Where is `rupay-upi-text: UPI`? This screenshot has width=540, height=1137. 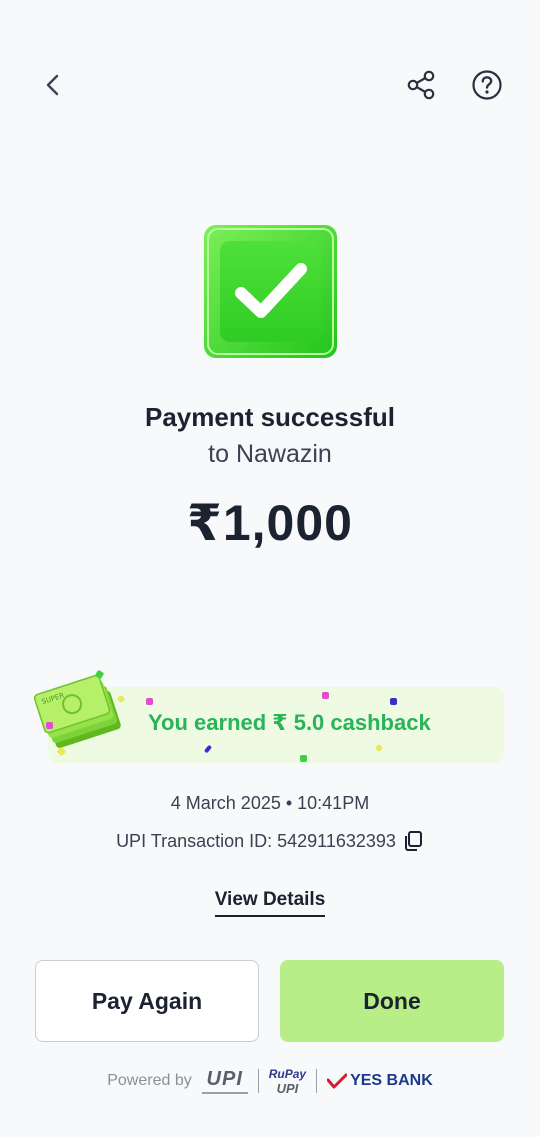
rupay-upi-text: UPI is located at coordinates (287, 1088).